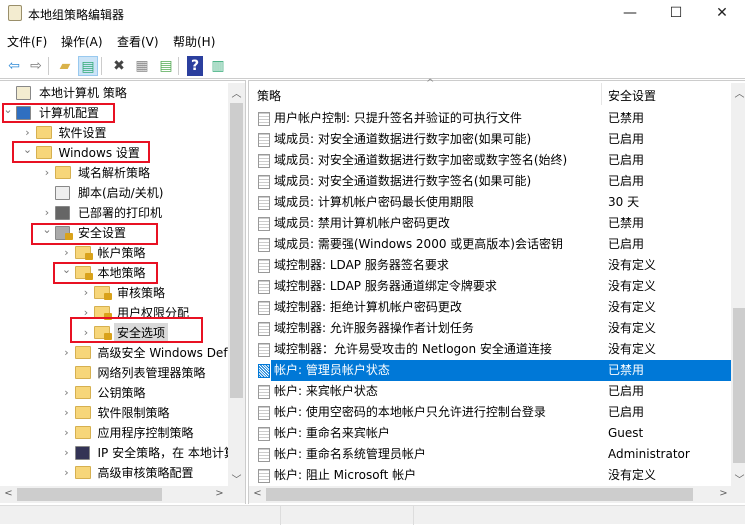 The image size is (745, 525). Describe the element at coordinates (413, 515) in the screenshot. I see `status-divider` at that location.